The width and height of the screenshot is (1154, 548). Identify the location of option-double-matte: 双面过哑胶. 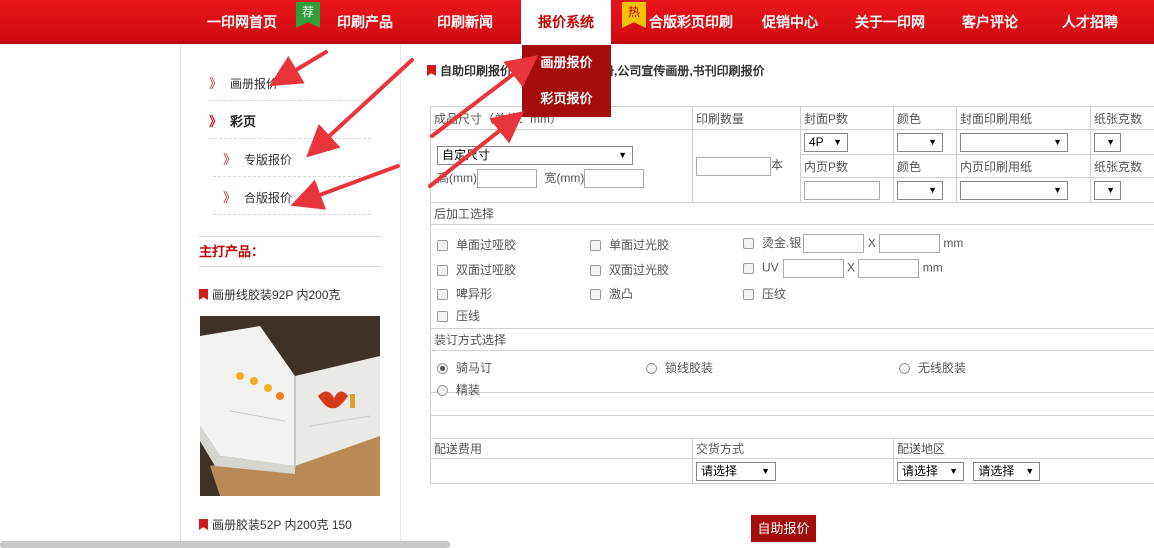
(476, 269).